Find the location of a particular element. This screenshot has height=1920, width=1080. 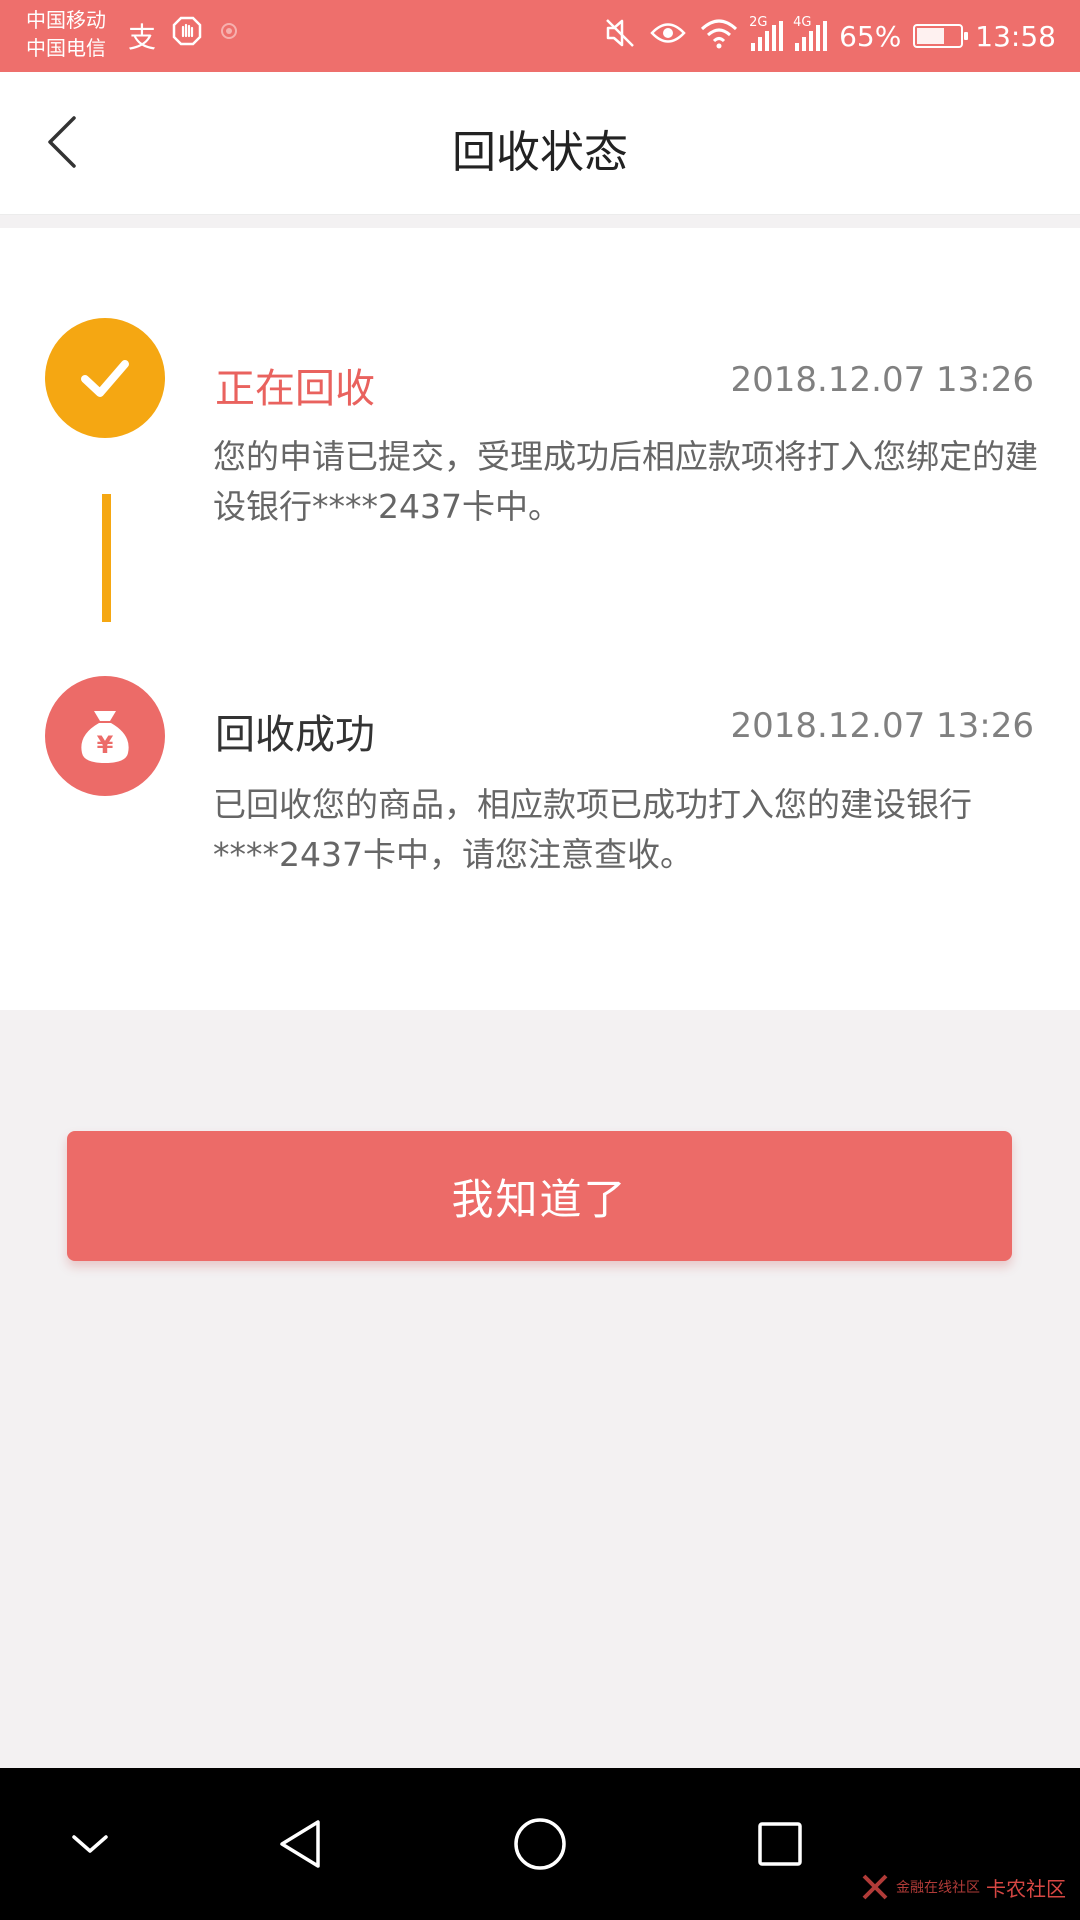

back-triangle-icon is located at coordinates (300, 1844).